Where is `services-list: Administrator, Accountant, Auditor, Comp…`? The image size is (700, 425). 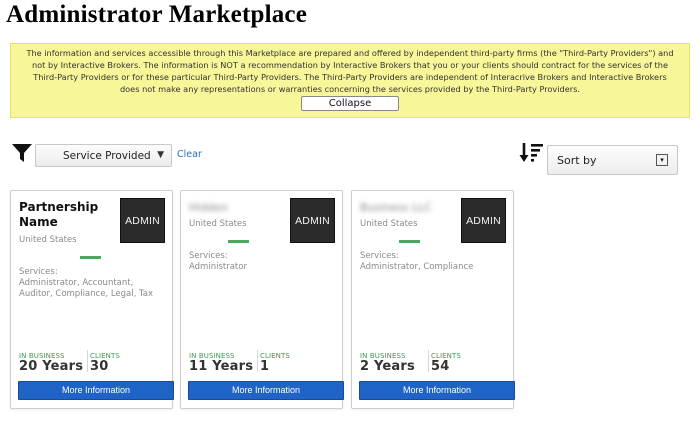 services-list: Administrator, Accountant, Auditor, Comp… is located at coordinates (86, 288).